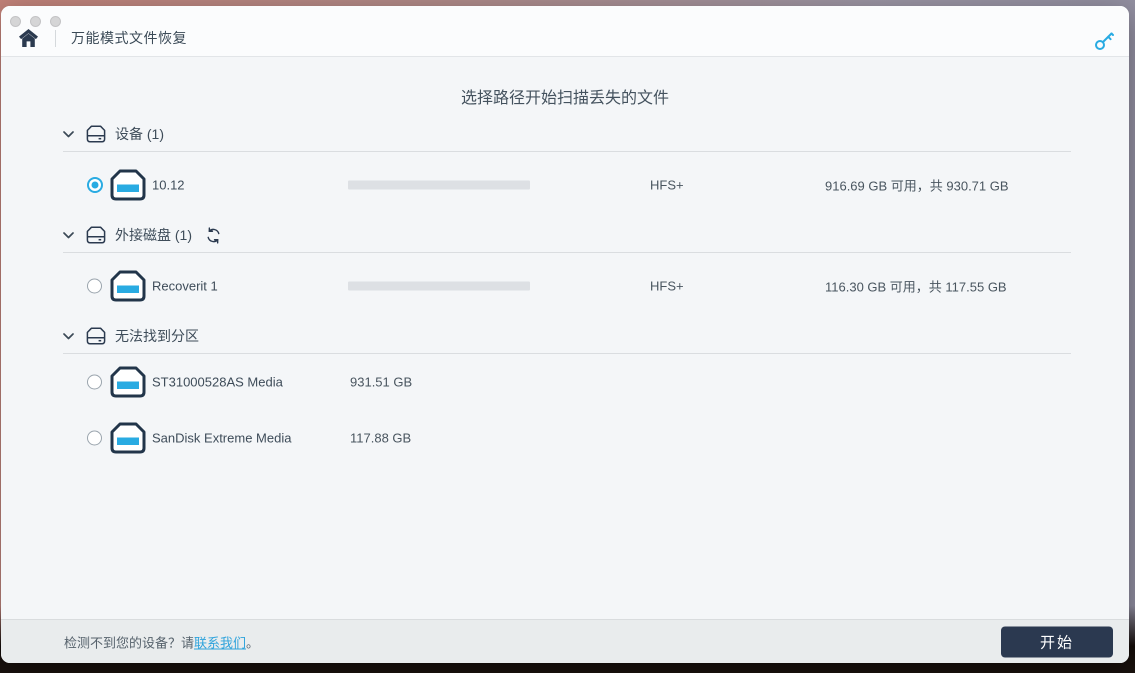 The image size is (1135, 673). I want to click on refresh-icon, so click(213, 235).